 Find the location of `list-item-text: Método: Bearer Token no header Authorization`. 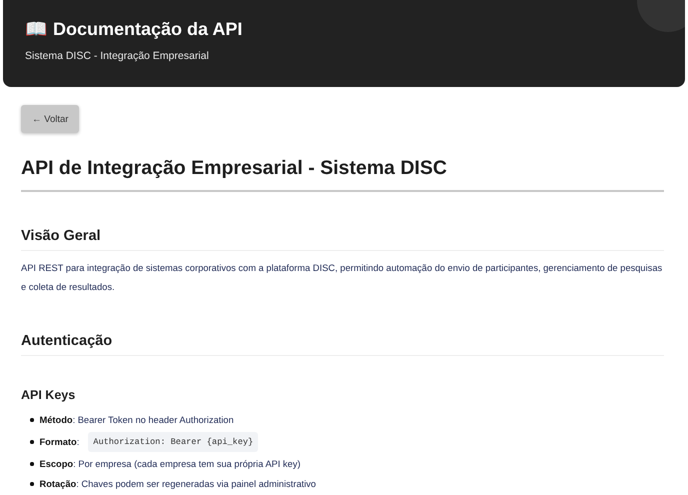

list-item-text: Método: Bearer Token no header Authorization is located at coordinates (137, 420).